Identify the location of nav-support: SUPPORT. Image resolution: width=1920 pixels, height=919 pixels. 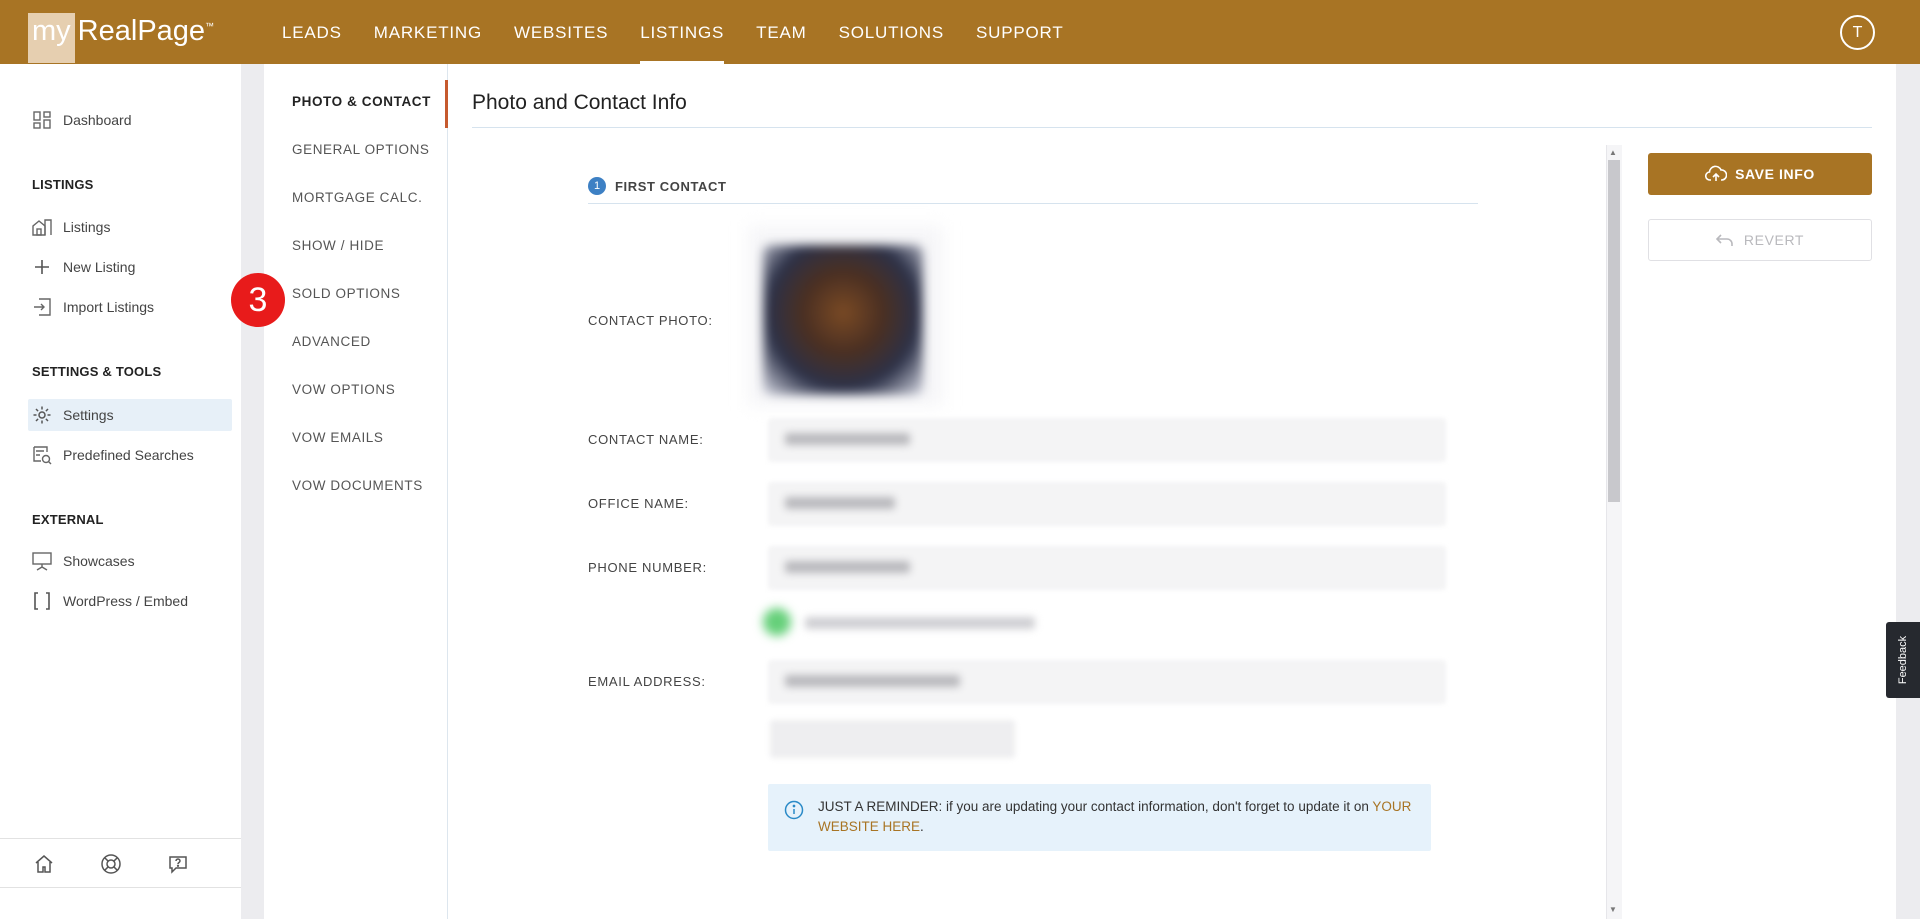
(1019, 32).